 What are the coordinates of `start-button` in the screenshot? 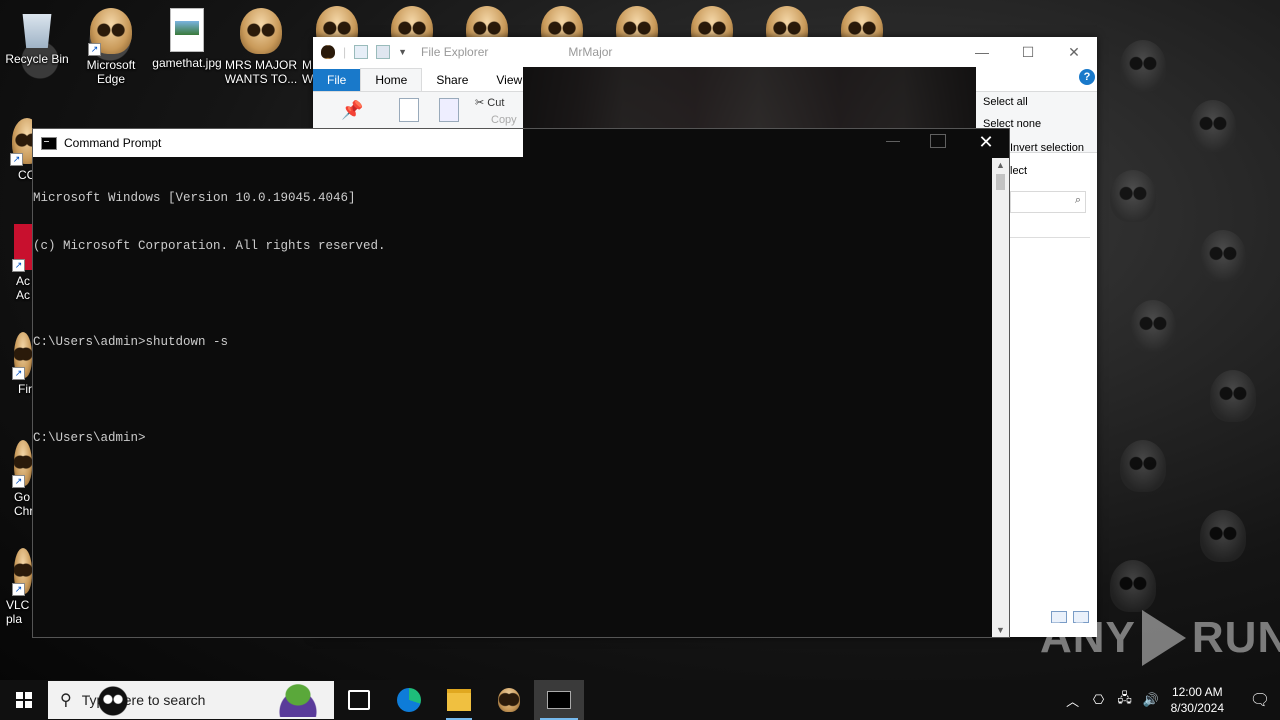 It's located at (24, 700).